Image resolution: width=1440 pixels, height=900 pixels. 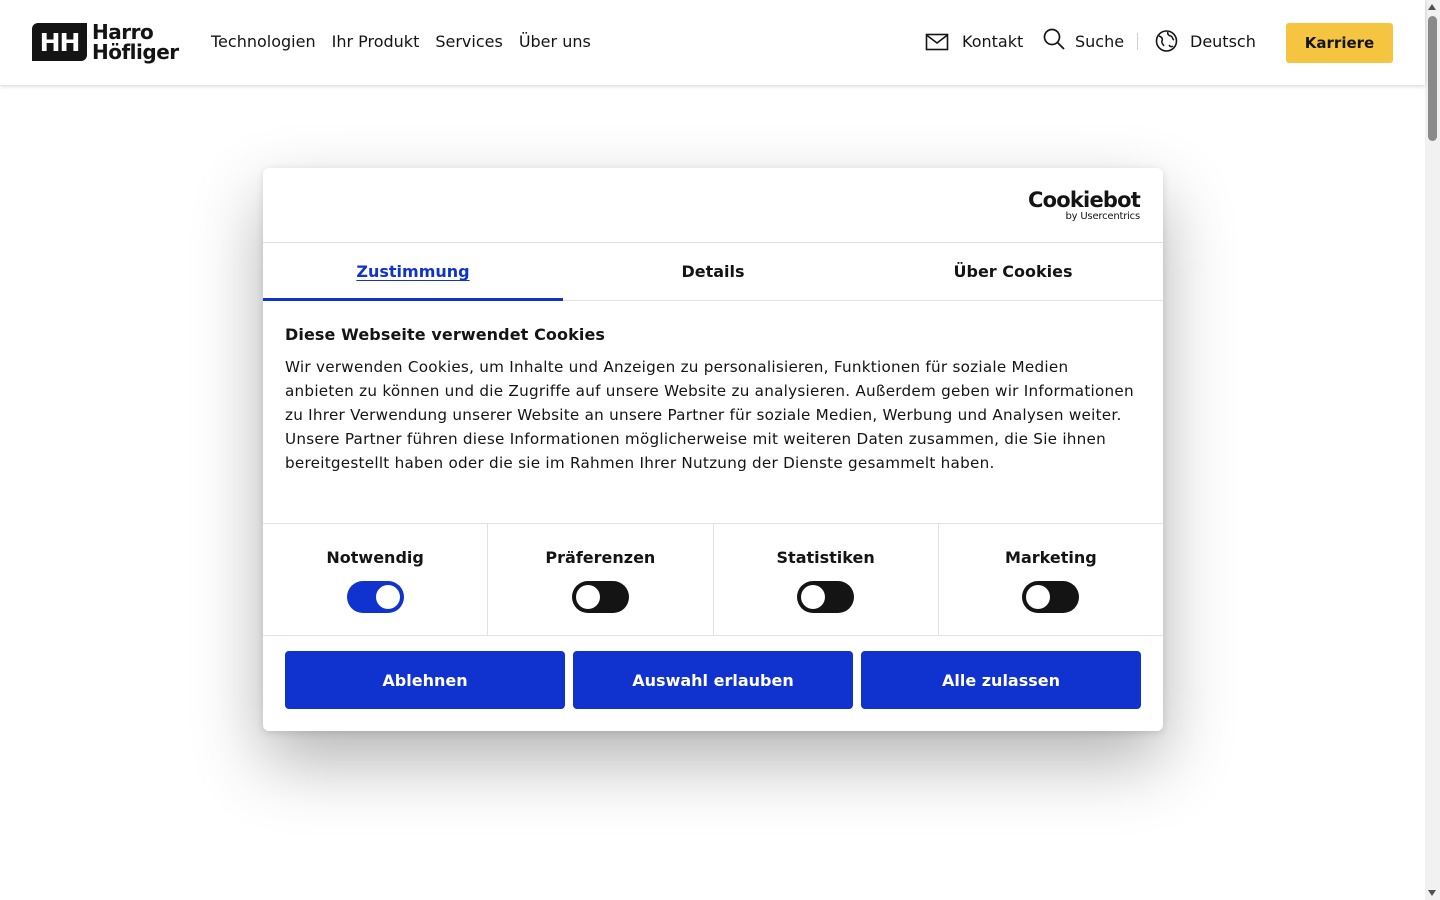 I want to click on language-label: Deutsch, so click(x=1223, y=41).